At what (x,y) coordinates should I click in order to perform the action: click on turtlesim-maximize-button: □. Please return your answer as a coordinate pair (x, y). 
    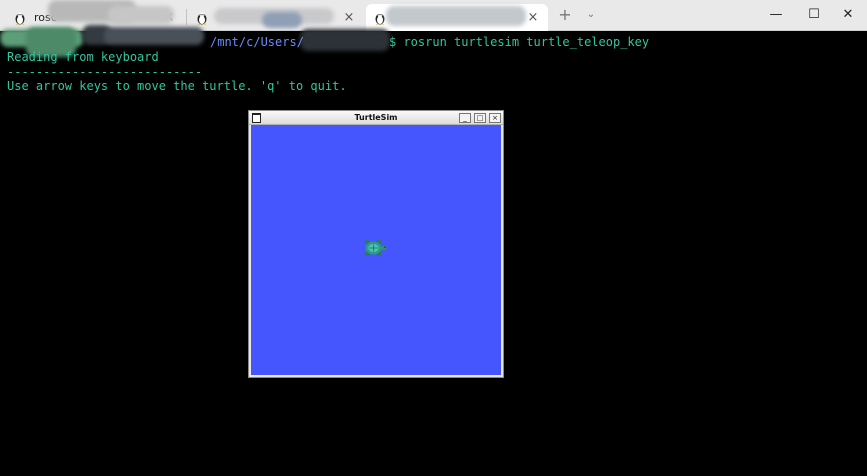
    Looking at the image, I should click on (480, 118).